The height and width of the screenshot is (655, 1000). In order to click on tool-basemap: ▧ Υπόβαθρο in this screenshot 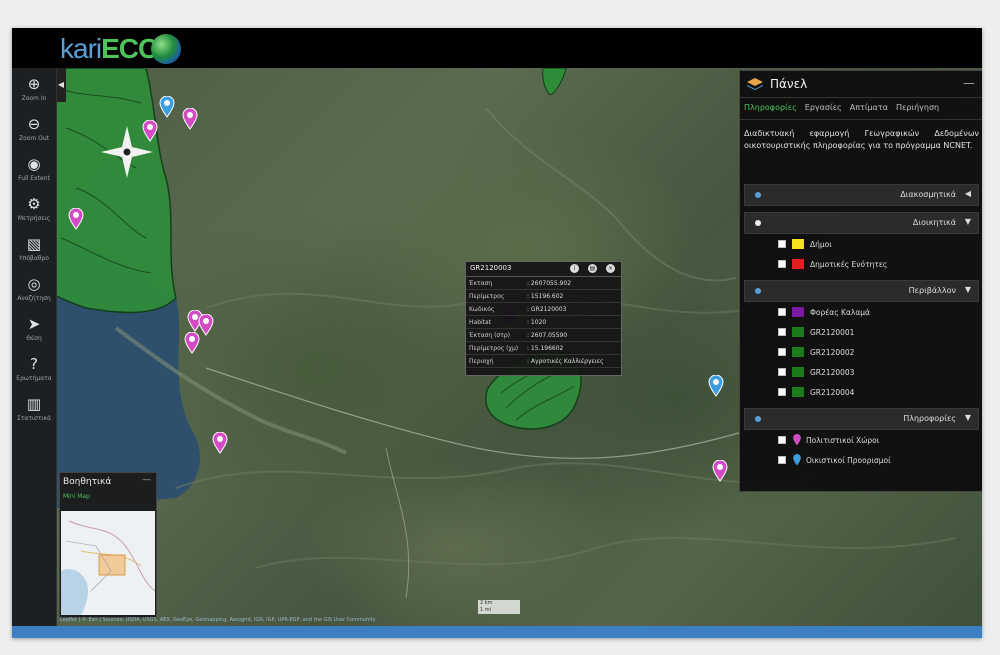, I will do `click(34, 253)`.